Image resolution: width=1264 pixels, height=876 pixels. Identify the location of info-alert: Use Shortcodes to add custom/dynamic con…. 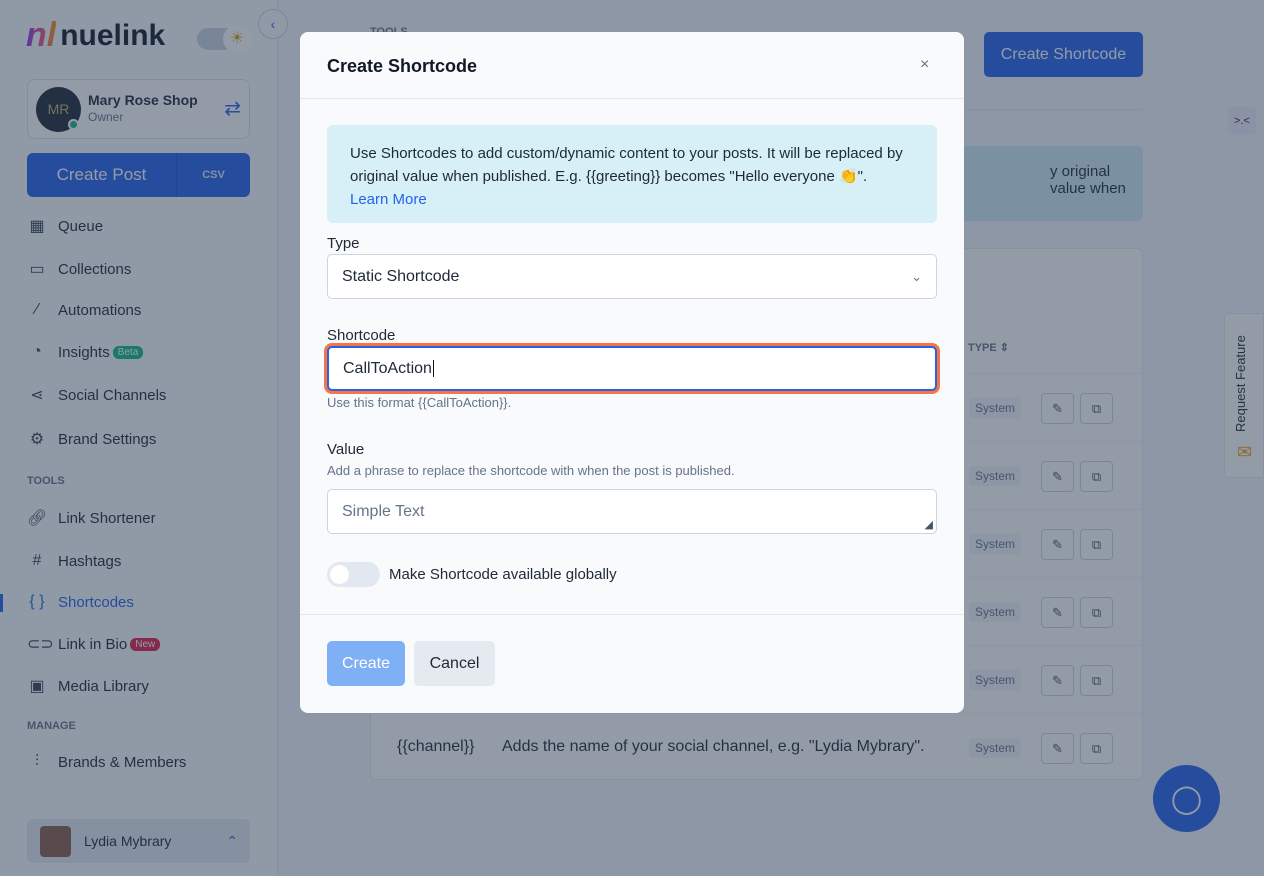
(632, 174).